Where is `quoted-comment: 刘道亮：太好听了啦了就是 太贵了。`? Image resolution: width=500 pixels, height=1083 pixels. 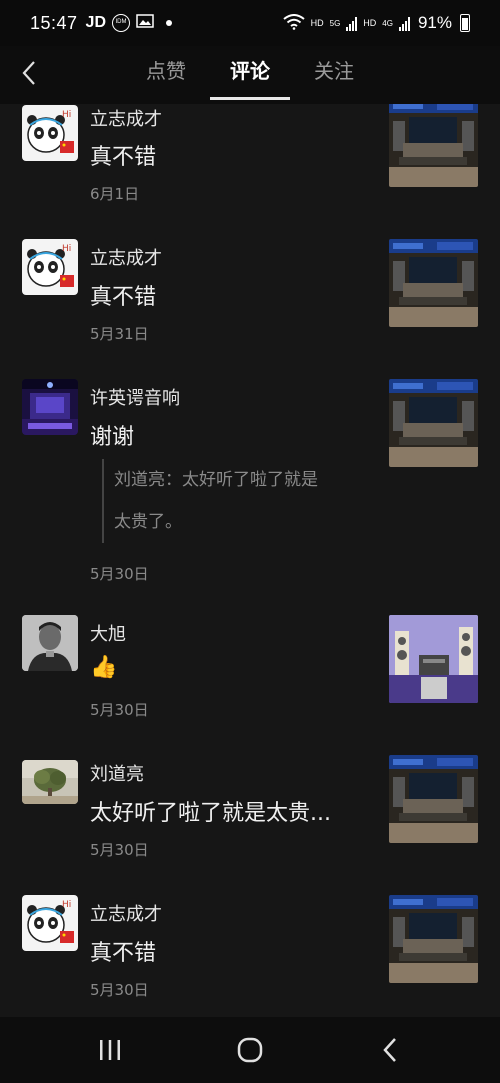
quoted-comment: 刘道亮：太好听了啦了就是 太贵了。 is located at coordinates (237, 501).